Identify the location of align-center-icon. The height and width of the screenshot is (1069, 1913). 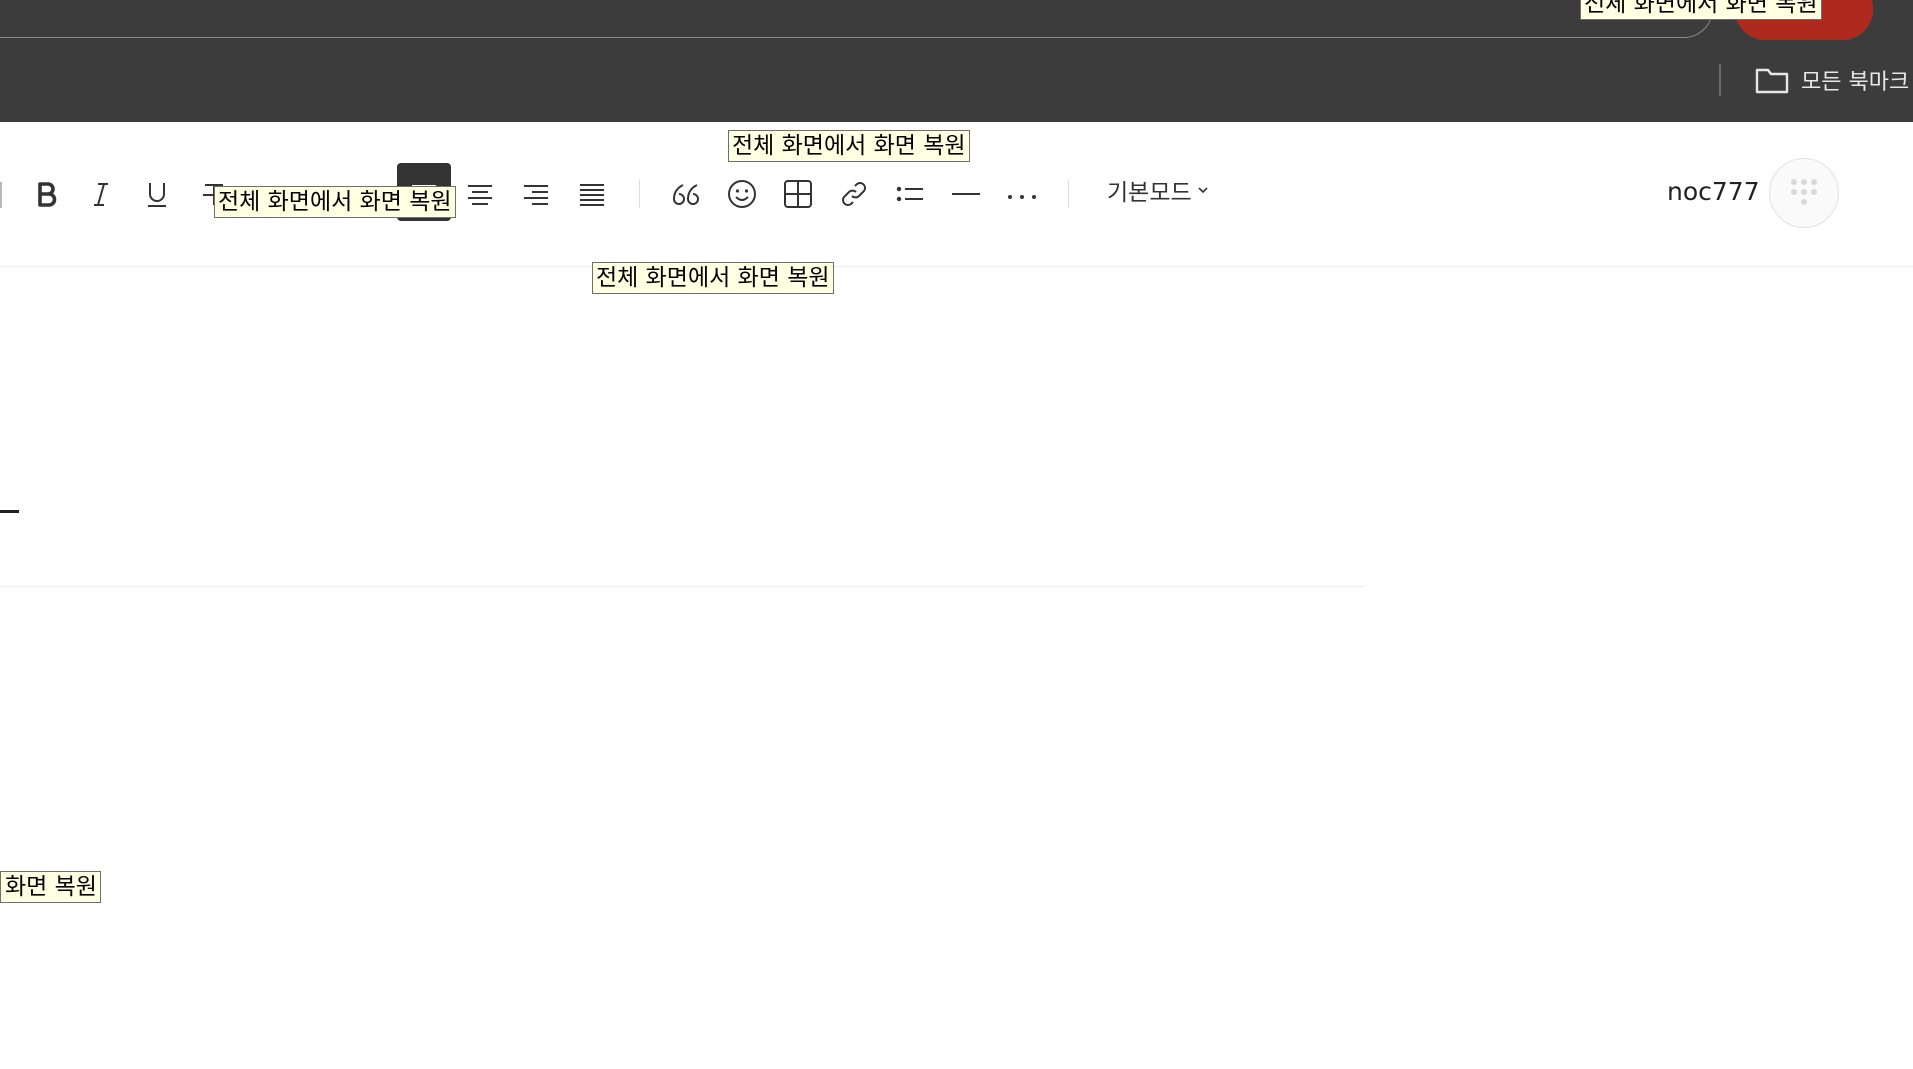
(480, 195).